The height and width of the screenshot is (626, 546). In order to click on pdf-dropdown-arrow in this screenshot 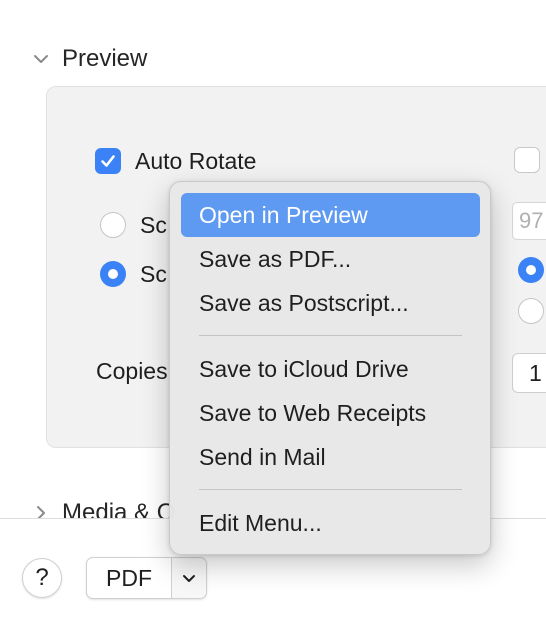, I will do `click(188, 578)`.